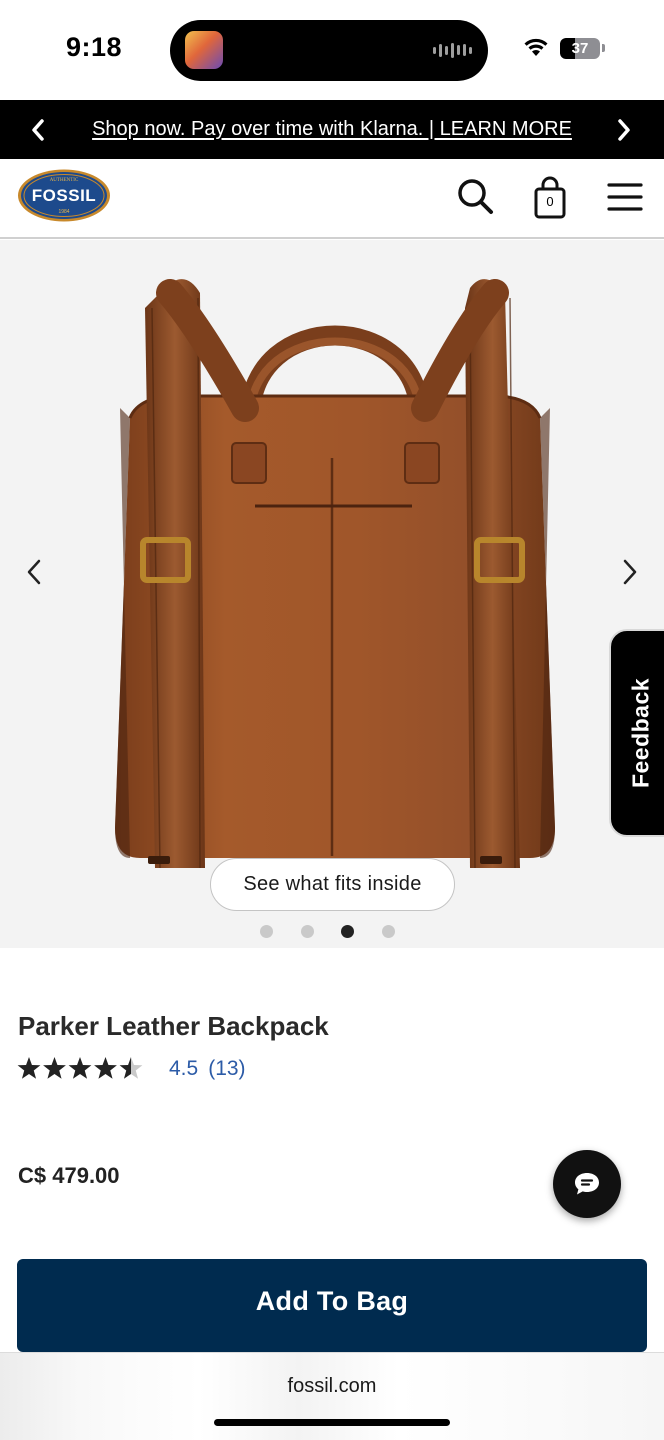  I want to click on wifi-icon, so click(536, 47).